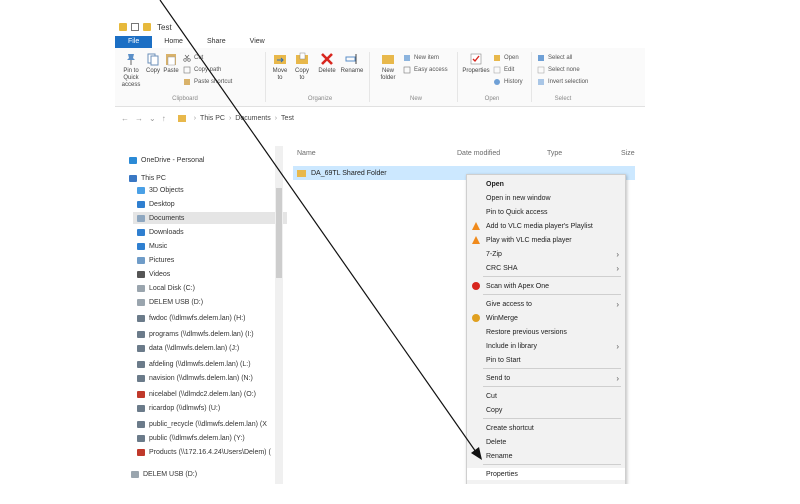 Image resolution: width=800 pixels, height=504 pixels. Describe the element at coordinates (478, 153) in the screenshot. I see `column-header-date-modified: Date modified` at that location.